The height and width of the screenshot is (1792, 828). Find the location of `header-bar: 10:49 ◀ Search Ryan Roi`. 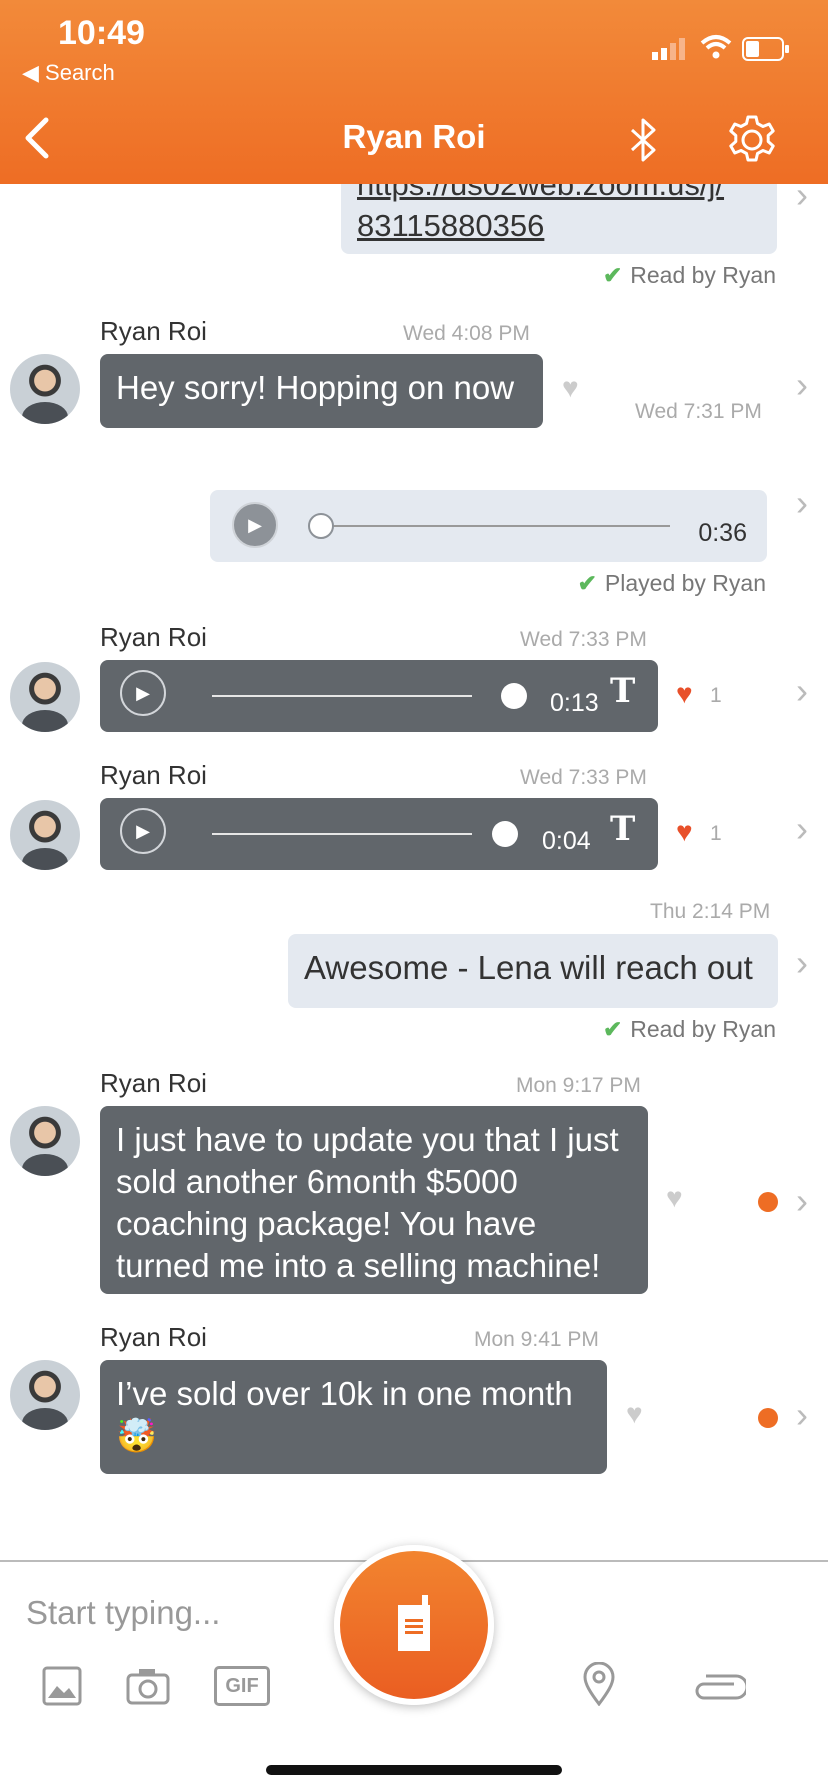

header-bar: 10:49 ◀ Search Ryan Roi is located at coordinates (414, 92).